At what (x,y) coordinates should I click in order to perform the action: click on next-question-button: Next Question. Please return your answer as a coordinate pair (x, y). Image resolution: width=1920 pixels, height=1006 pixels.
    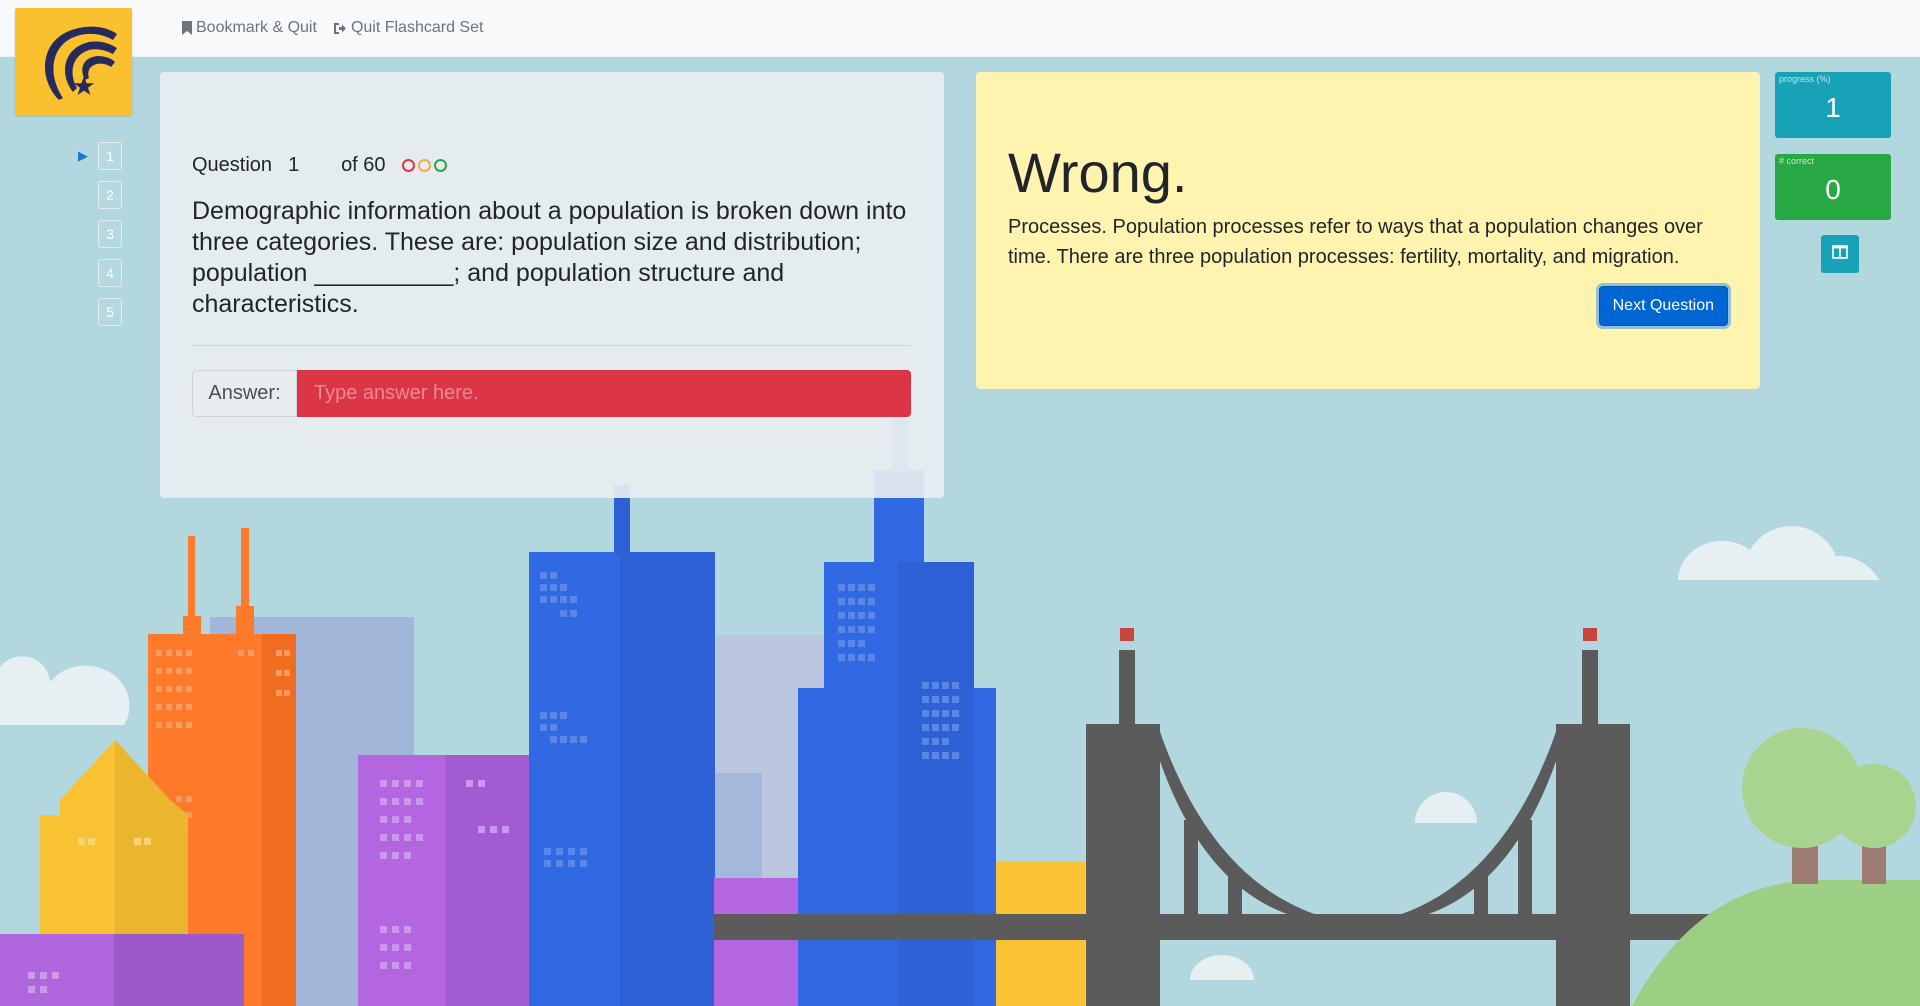
    Looking at the image, I should click on (1663, 306).